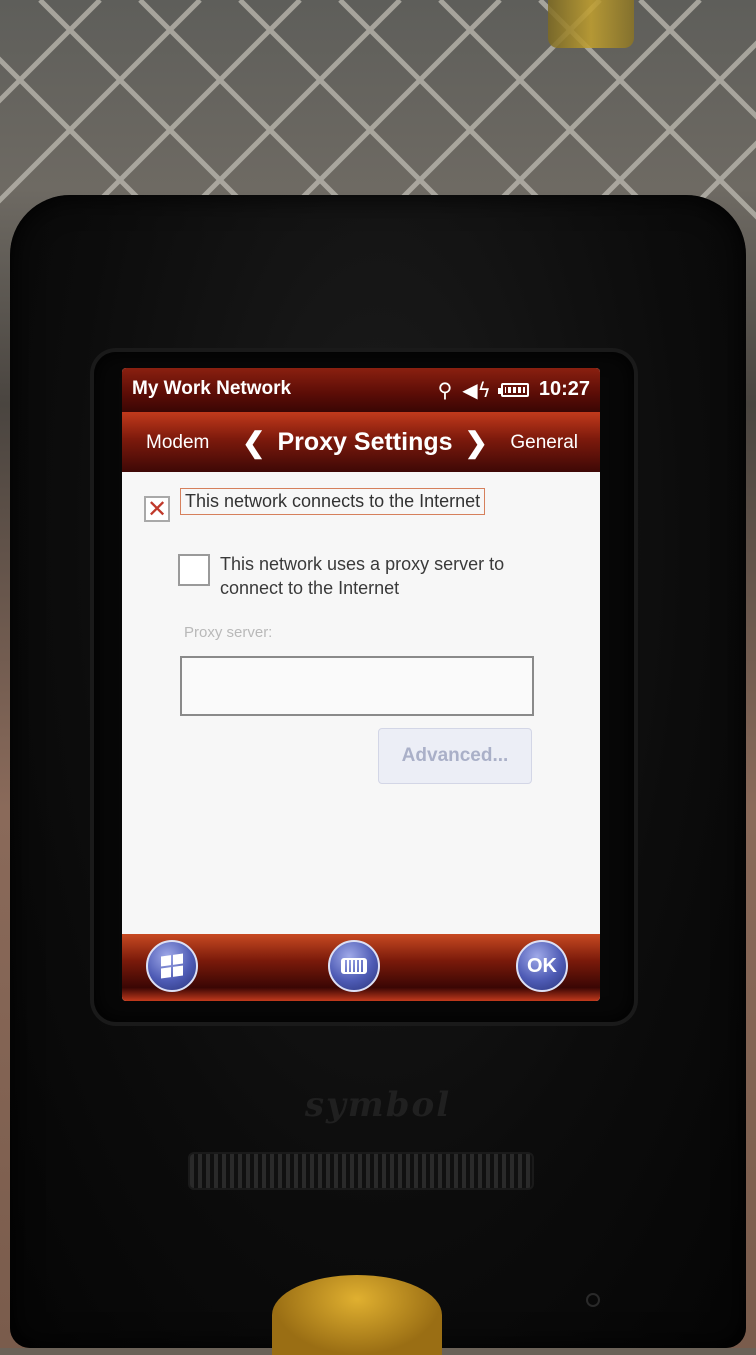 Image resolution: width=756 pixels, height=1355 pixels. I want to click on keyboard-icon, so click(354, 966).